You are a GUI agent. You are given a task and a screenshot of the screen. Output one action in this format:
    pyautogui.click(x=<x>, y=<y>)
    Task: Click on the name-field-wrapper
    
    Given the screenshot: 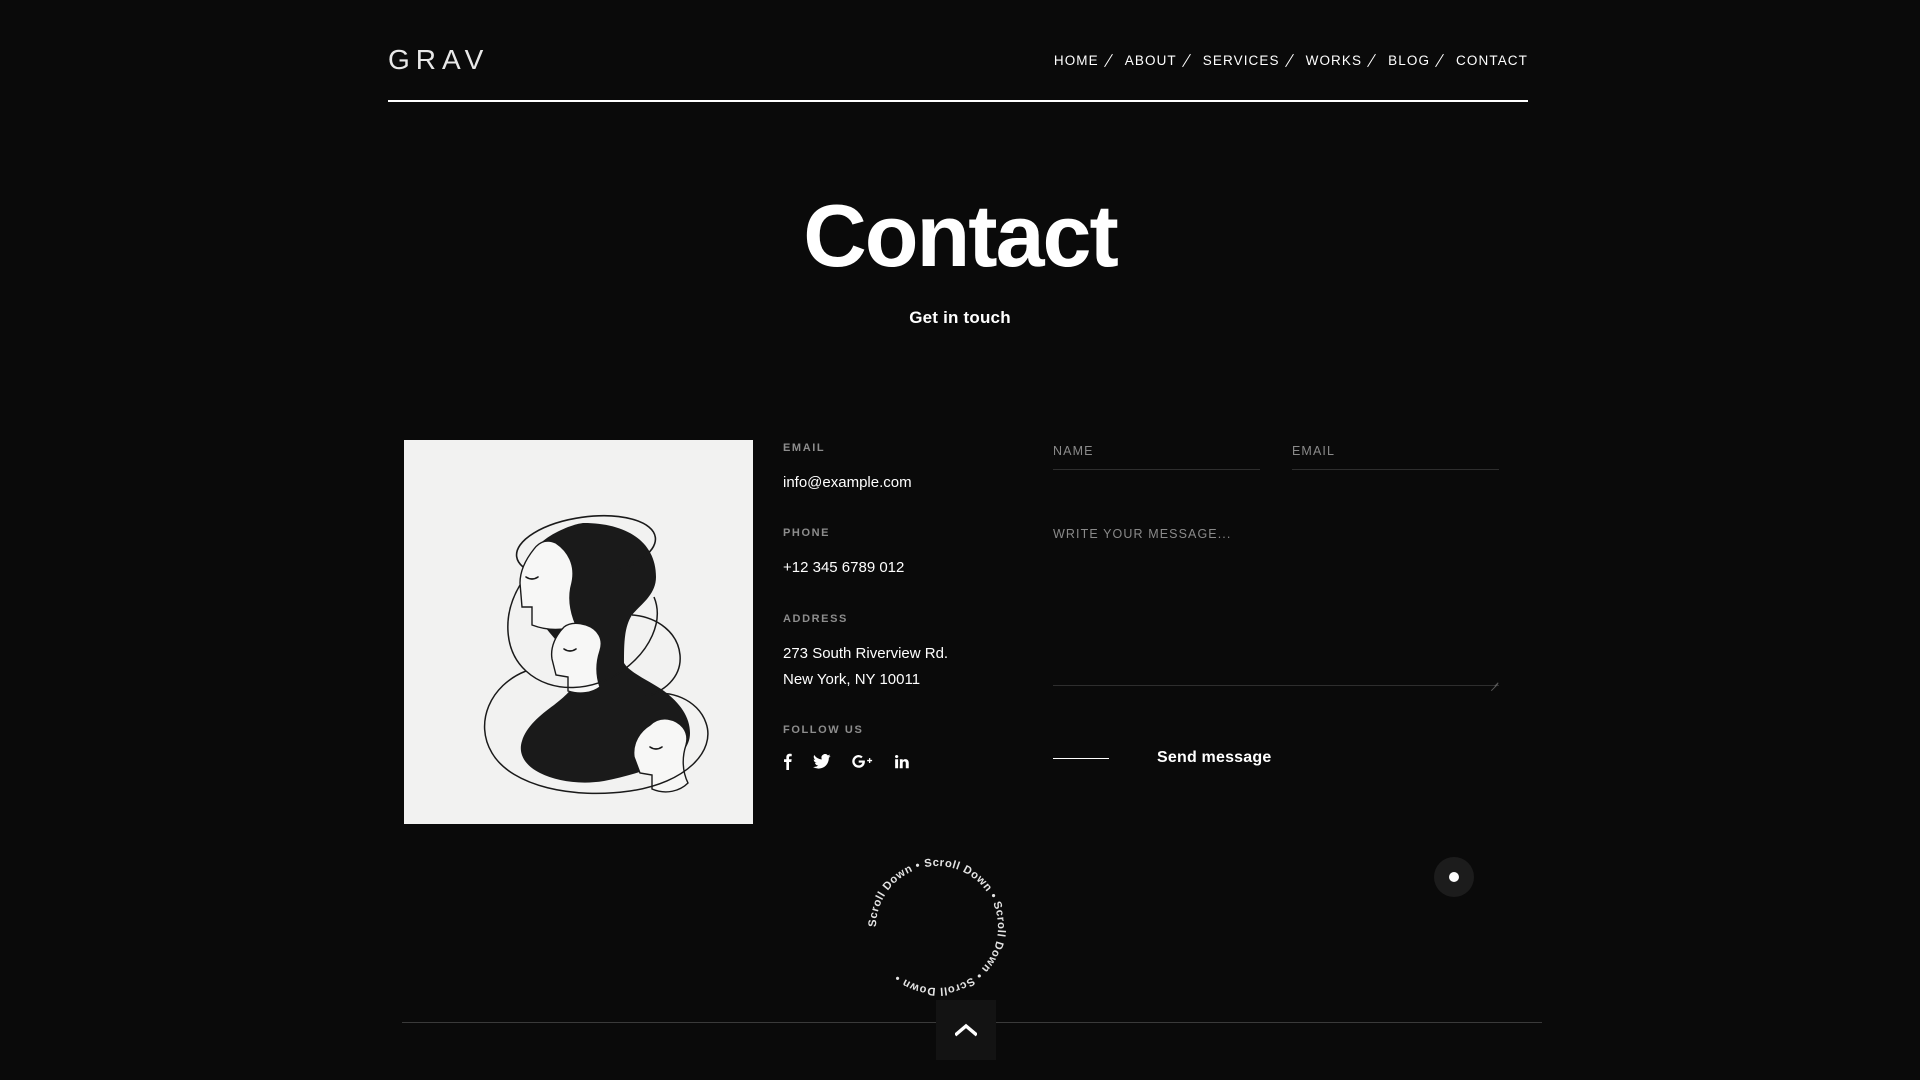 What is the action you would take?
    pyautogui.click(x=1156, y=456)
    